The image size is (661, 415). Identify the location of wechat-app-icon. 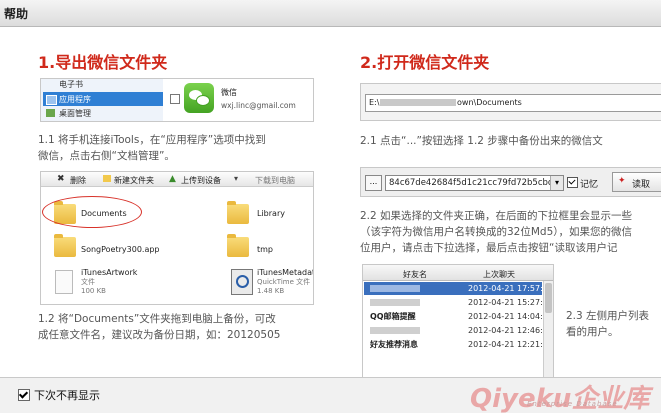
(199, 98).